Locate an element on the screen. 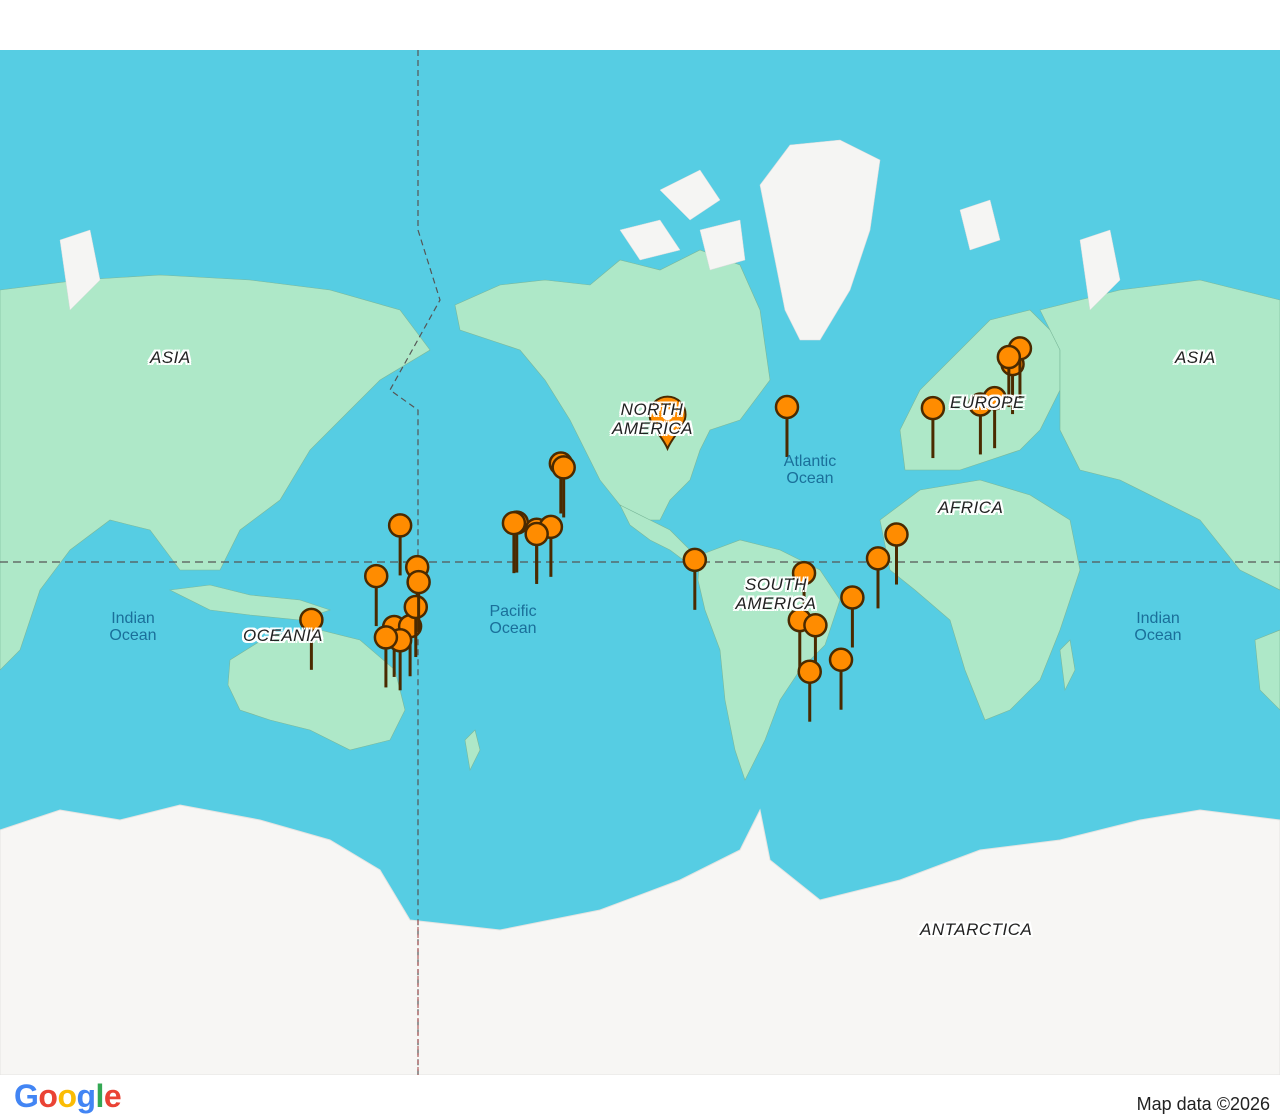 The image size is (1280, 1120). label-asia-left: ASIA is located at coordinates (170, 357).